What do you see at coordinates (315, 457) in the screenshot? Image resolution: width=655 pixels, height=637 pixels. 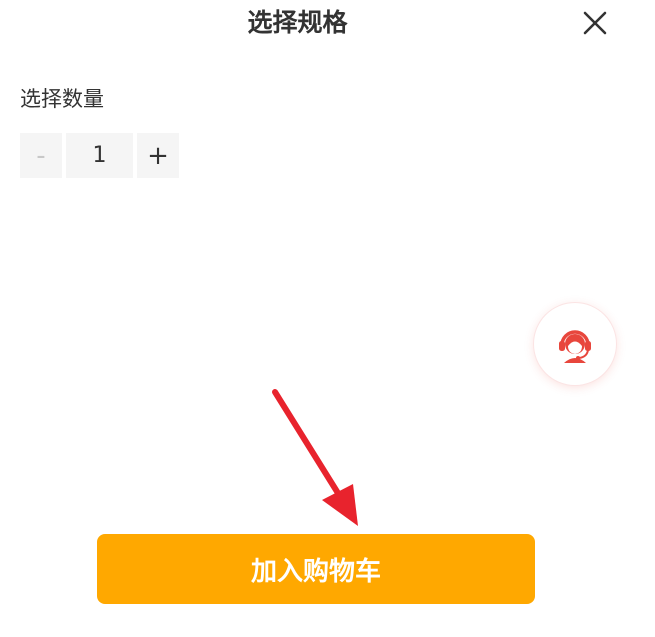 I see `red-arrow-icon` at bounding box center [315, 457].